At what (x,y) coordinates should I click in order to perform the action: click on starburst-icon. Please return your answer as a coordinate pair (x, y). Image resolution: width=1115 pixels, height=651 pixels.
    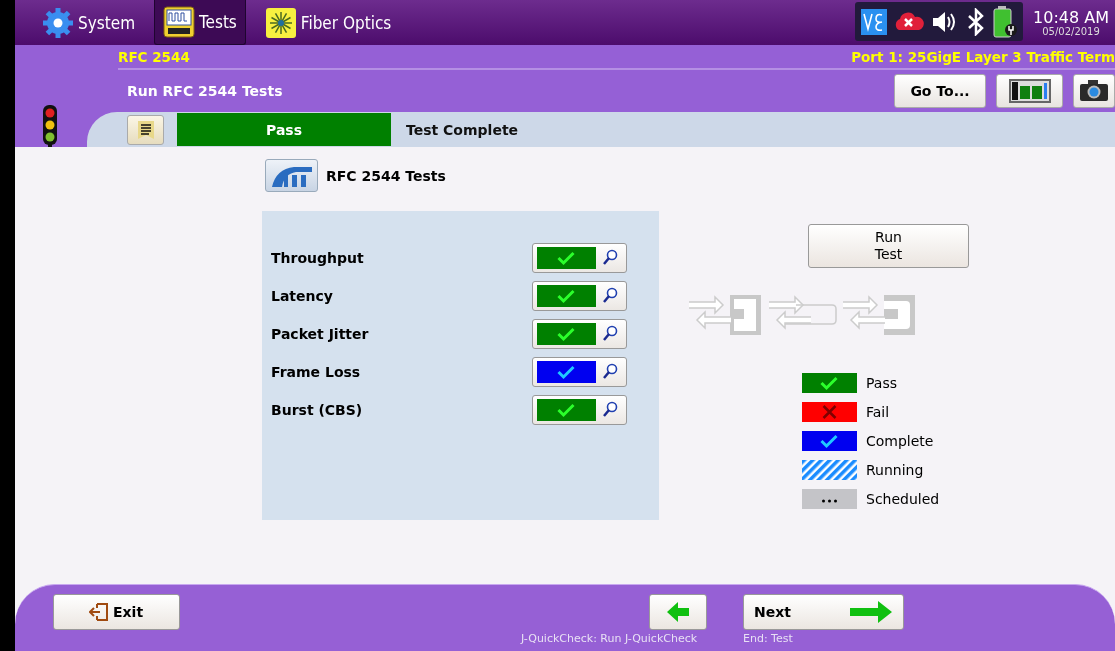
    Looking at the image, I should click on (280, 22).